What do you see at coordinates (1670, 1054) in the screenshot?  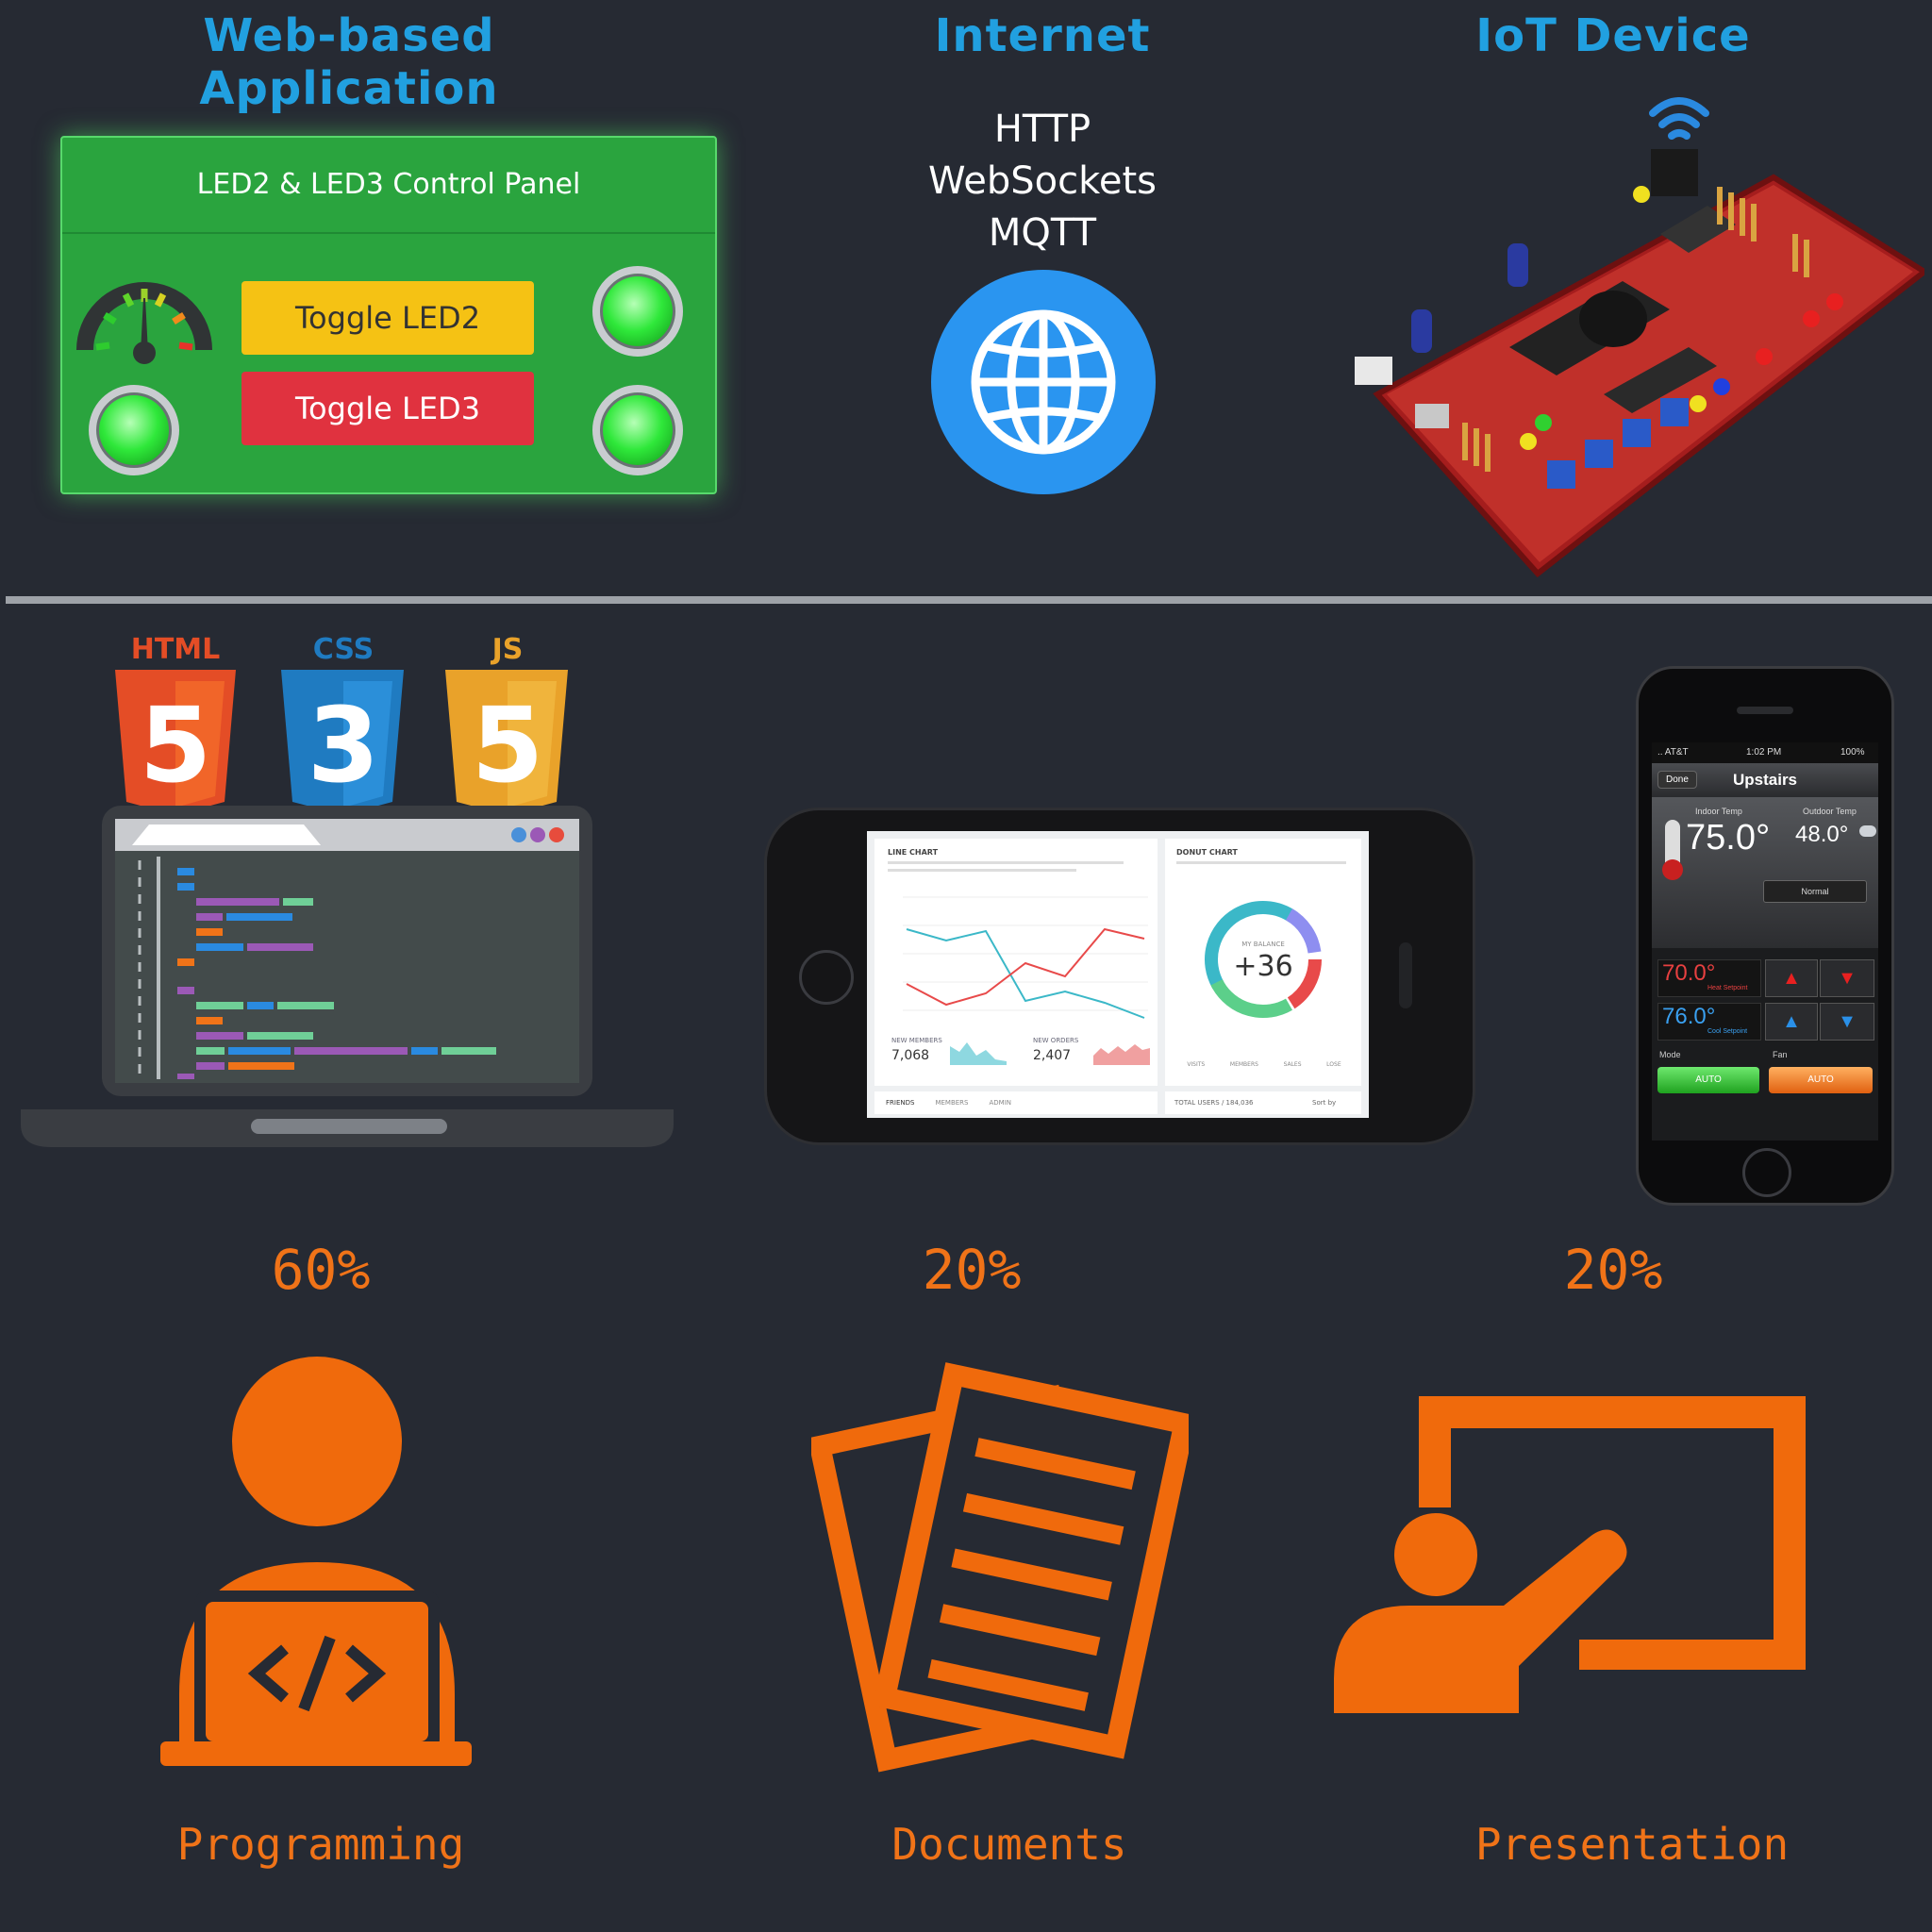 I see `mode-label: Mode` at bounding box center [1670, 1054].